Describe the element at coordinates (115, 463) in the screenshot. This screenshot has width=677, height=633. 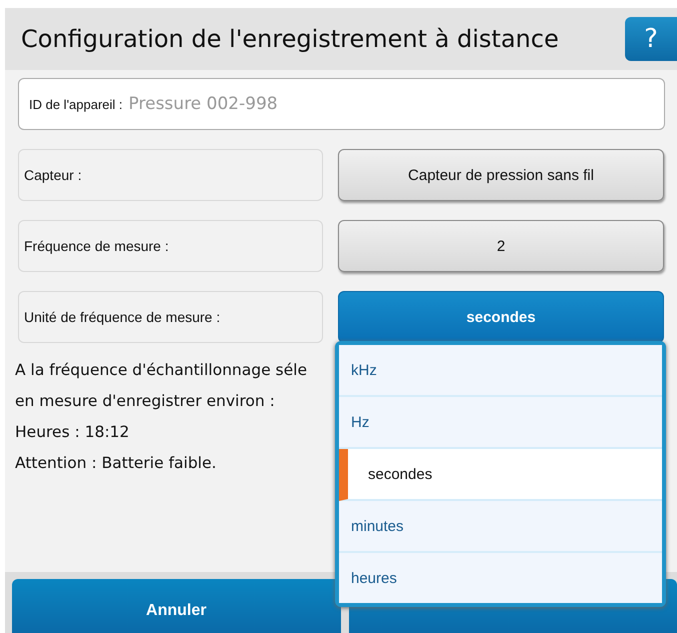
I see `info-text: Attention : Batterie faible.` at that location.